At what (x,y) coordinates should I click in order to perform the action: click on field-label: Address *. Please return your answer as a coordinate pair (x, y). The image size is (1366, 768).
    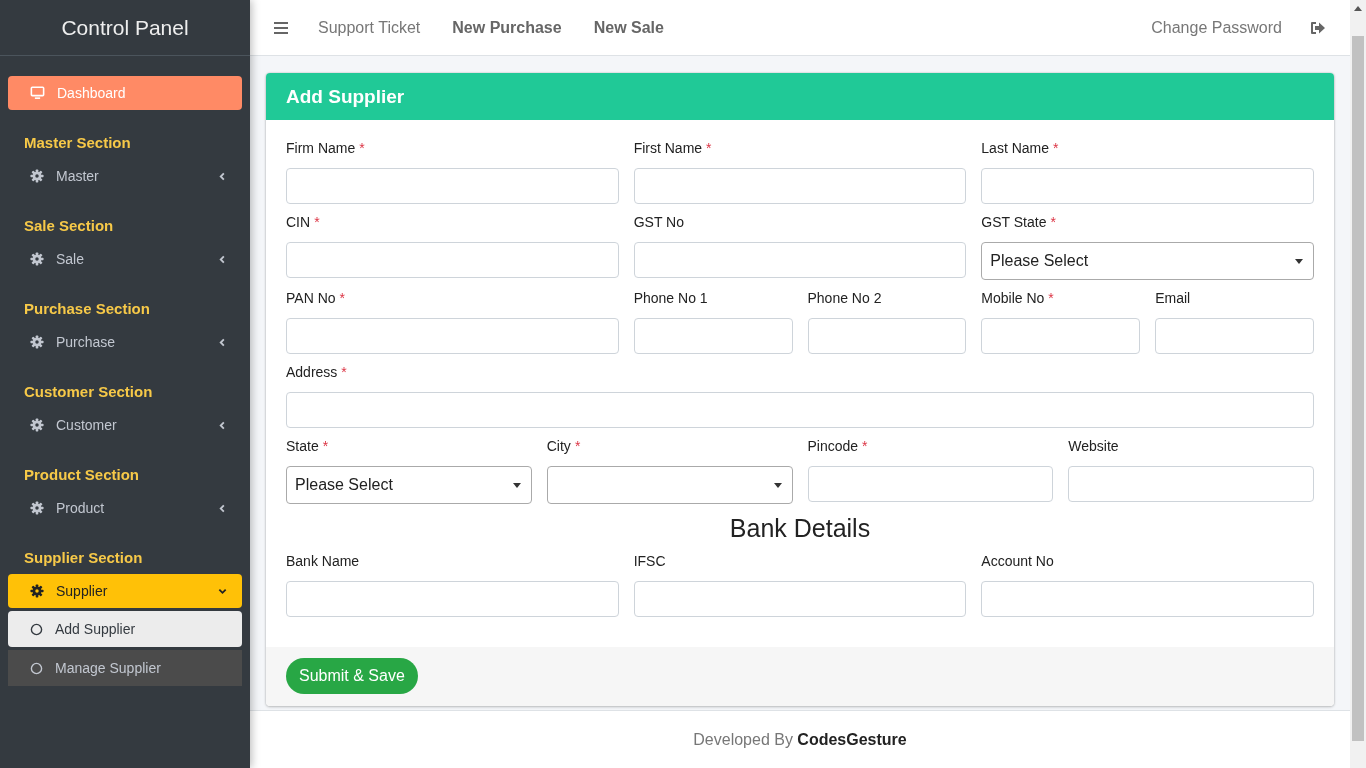
    Looking at the image, I should click on (317, 373).